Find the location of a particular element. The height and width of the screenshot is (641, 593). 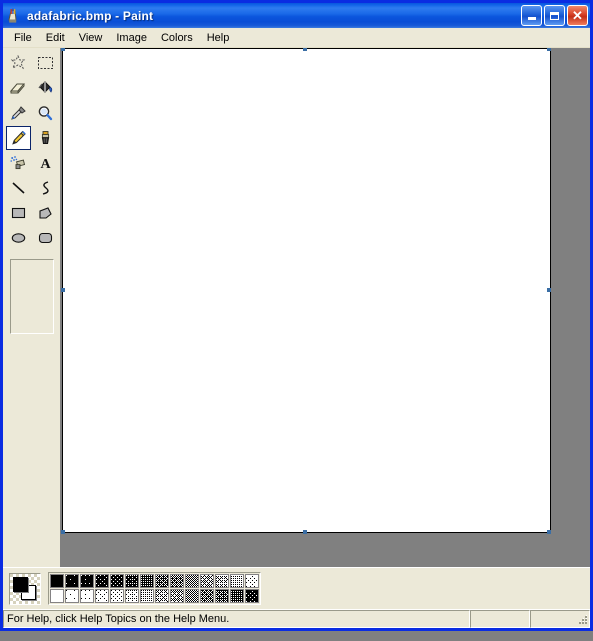

tool-rectangle is located at coordinates (18, 213).